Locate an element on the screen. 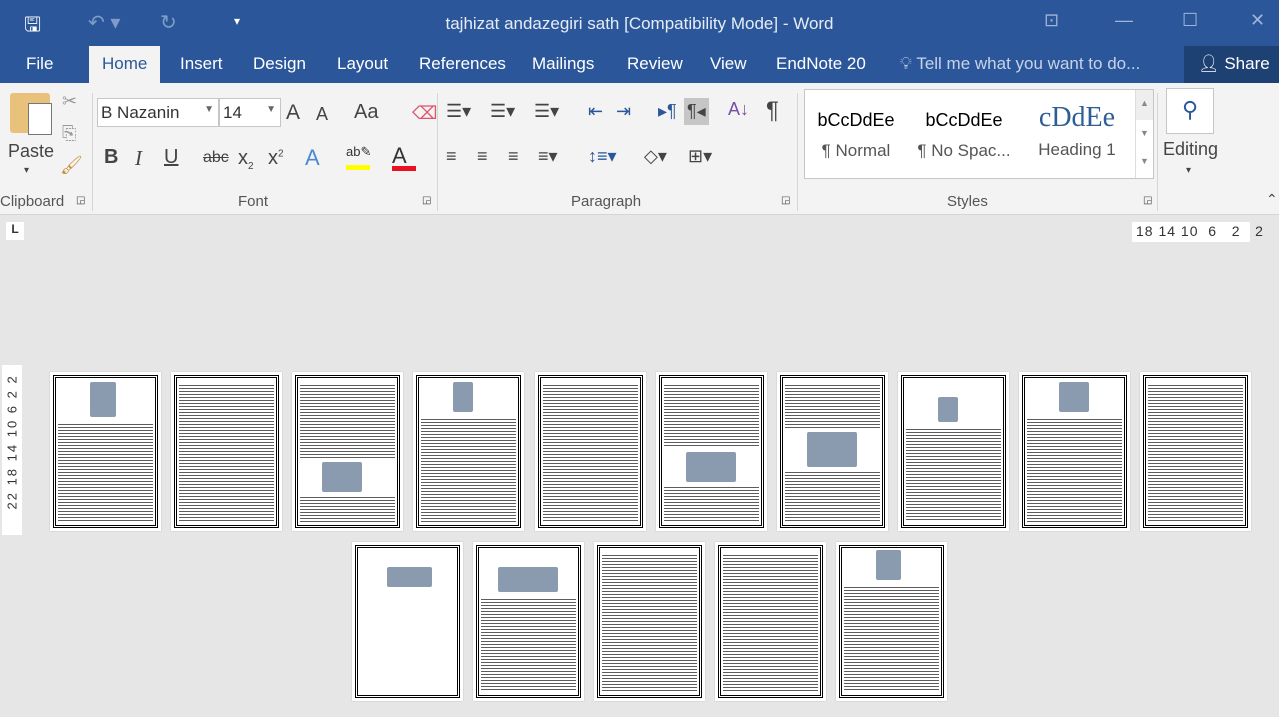  tab-view: View is located at coordinates (728, 64).